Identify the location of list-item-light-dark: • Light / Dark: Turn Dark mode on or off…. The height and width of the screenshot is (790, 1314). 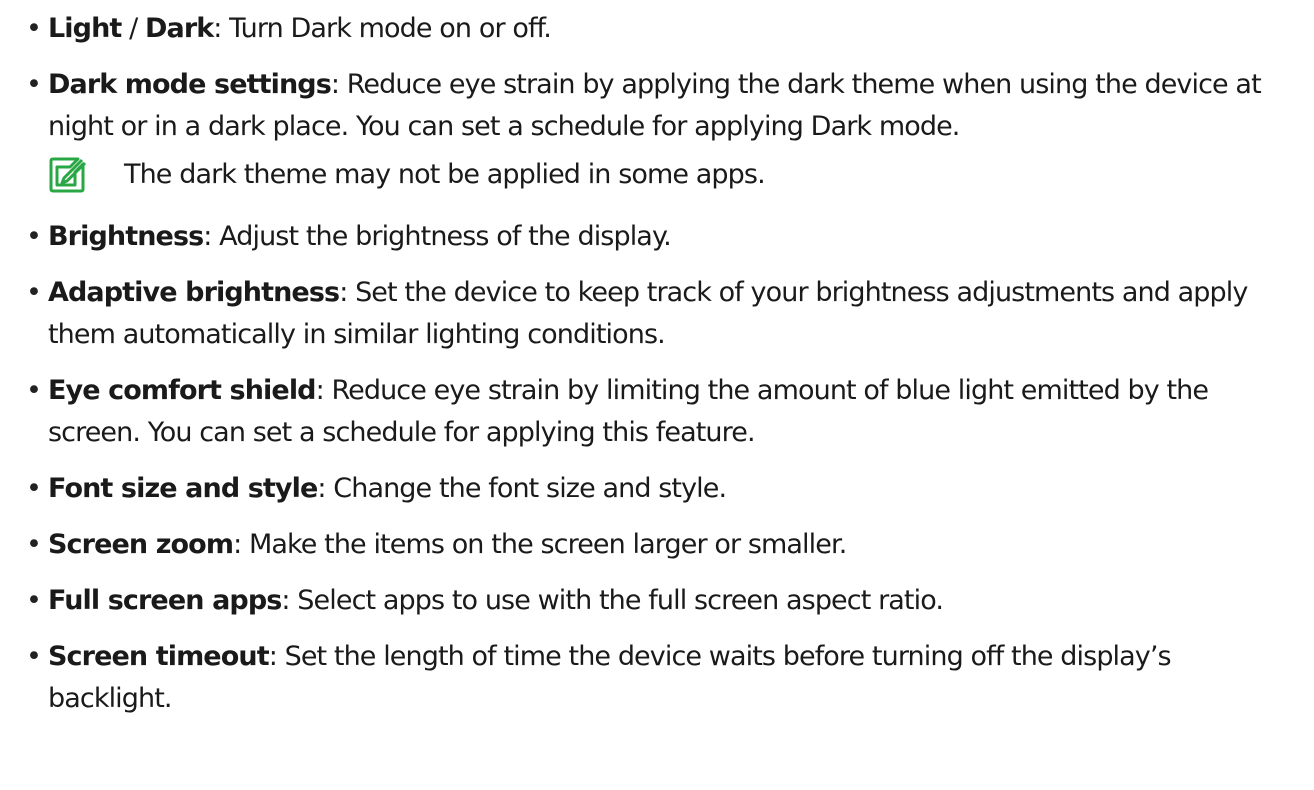
(662, 29).